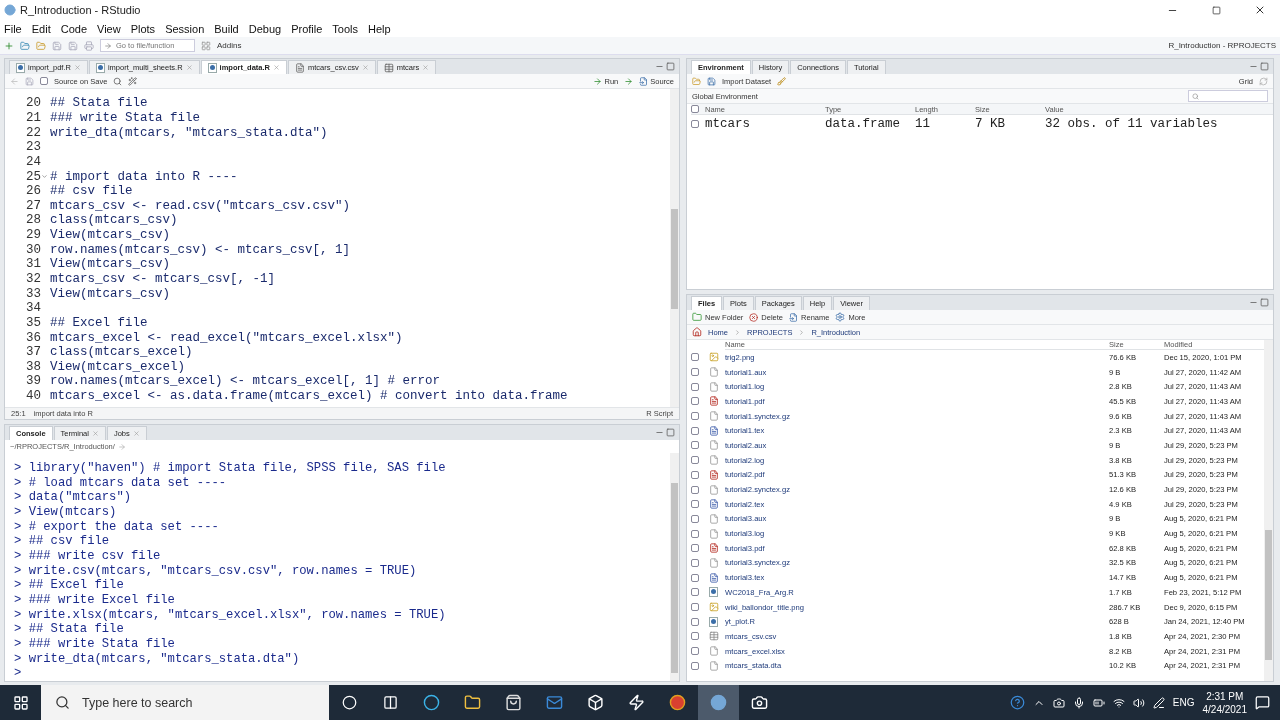 The width and height of the screenshot is (1280, 720). What do you see at coordinates (840, 317) in the screenshot?
I see `gear-icon` at bounding box center [840, 317].